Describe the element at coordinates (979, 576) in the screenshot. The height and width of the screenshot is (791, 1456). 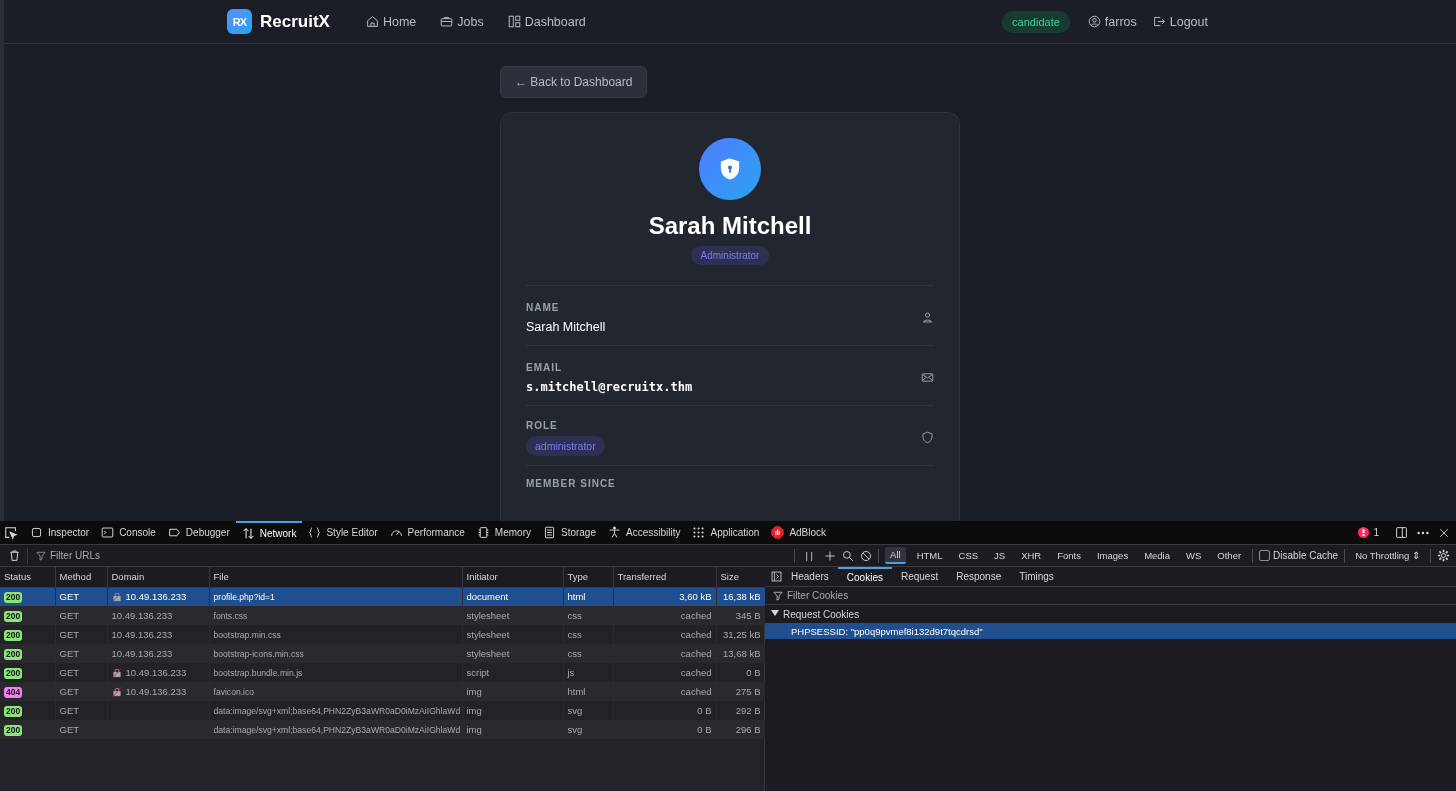
I see `panel-tab: Response` at that location.